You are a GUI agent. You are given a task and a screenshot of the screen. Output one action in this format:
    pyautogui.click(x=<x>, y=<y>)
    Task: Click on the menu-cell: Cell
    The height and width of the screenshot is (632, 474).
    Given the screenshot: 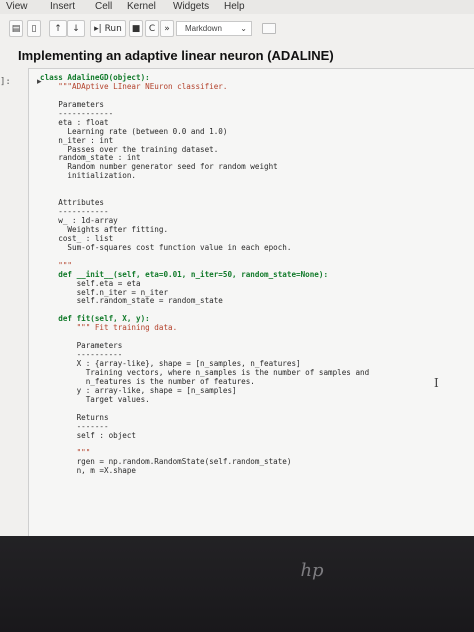 What is the action you would take?
    pyautogui.click(x=103, y=6)
    